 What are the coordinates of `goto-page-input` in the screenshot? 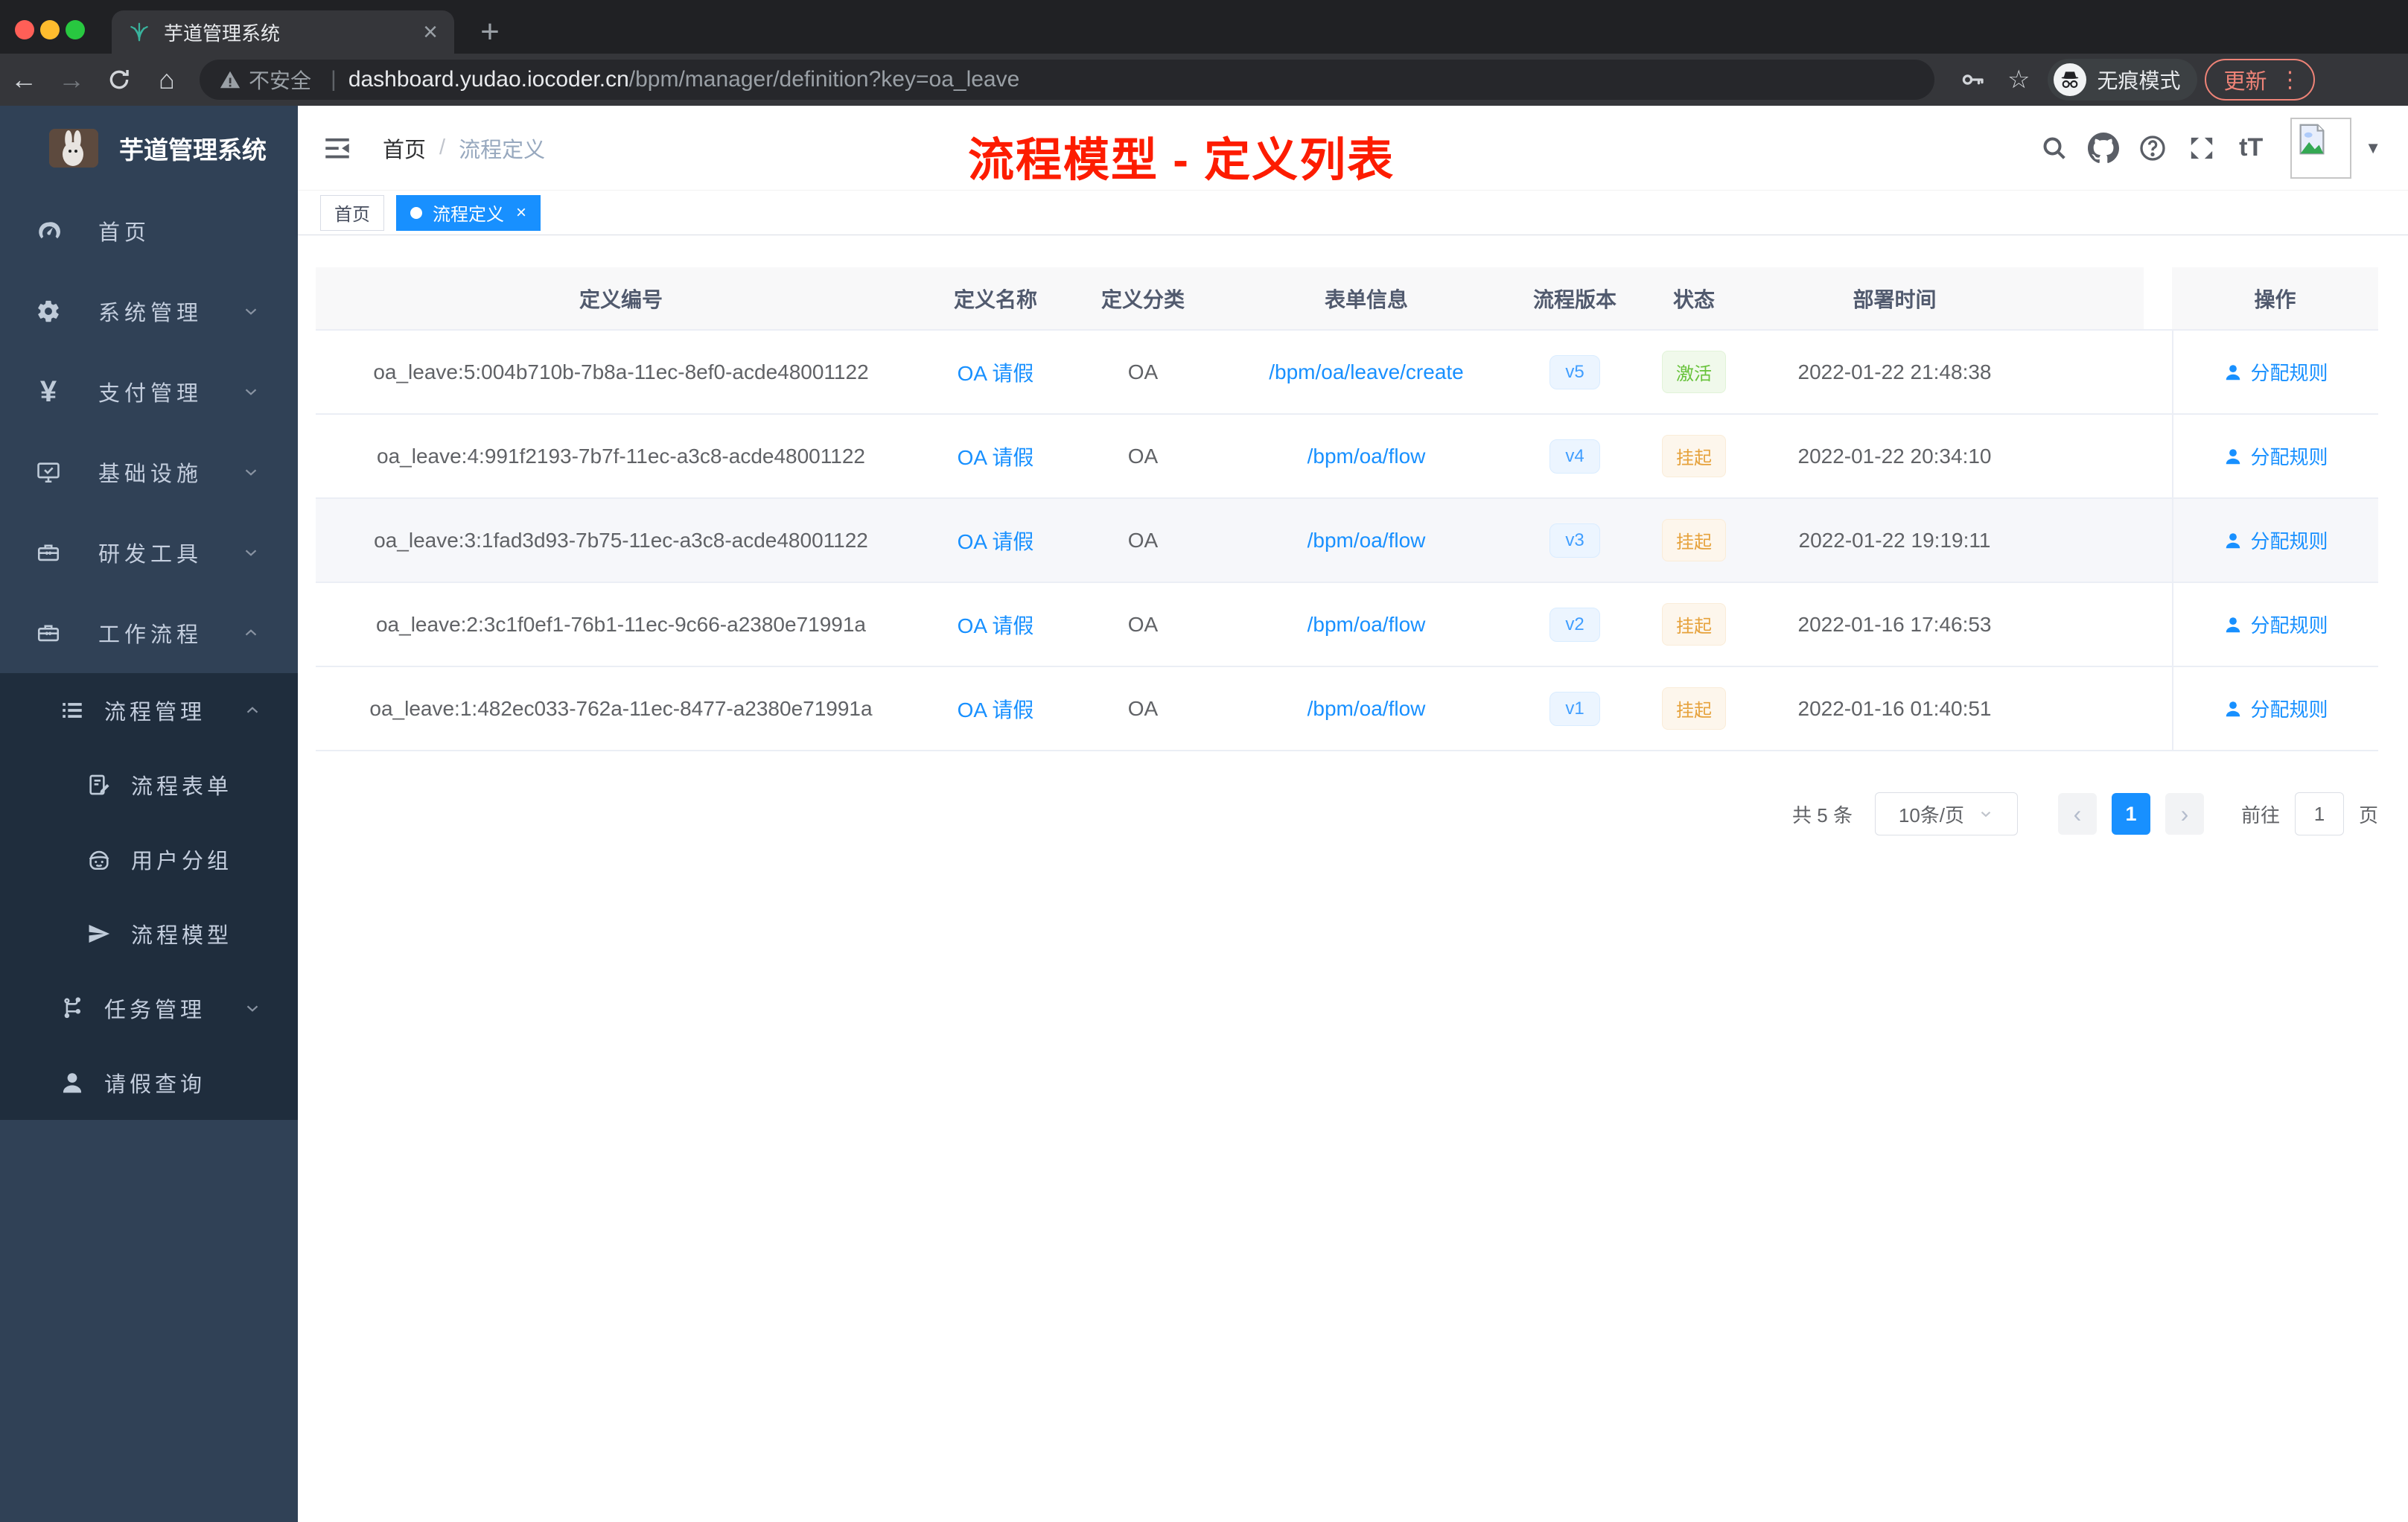 It's located at (2319, 813).